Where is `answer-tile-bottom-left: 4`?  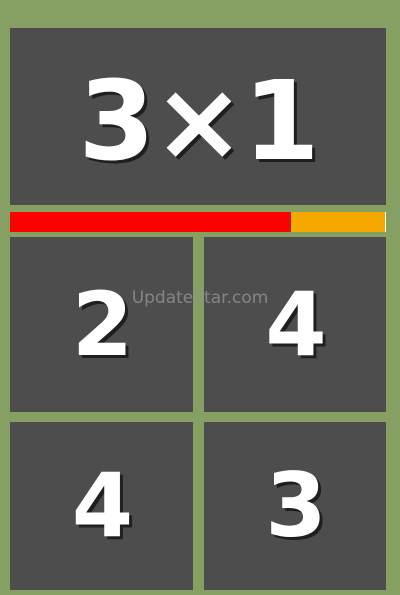
answer-tile-bottom-left: 4 is located at coordinates (101, 506).